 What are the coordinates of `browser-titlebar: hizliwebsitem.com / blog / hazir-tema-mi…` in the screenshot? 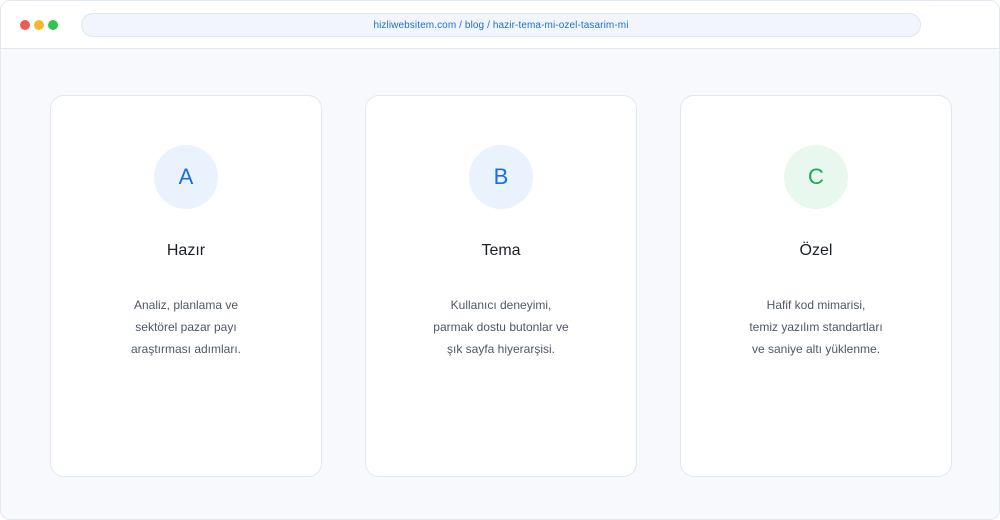 It's located at (500, 25).